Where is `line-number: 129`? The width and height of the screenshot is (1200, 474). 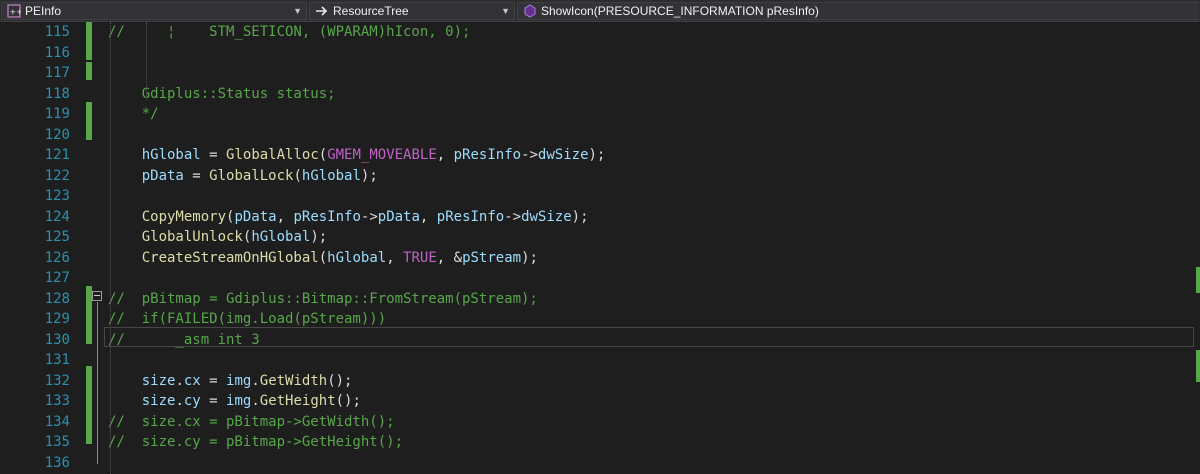 line-number: 129 is located at coordinates (57, 319).